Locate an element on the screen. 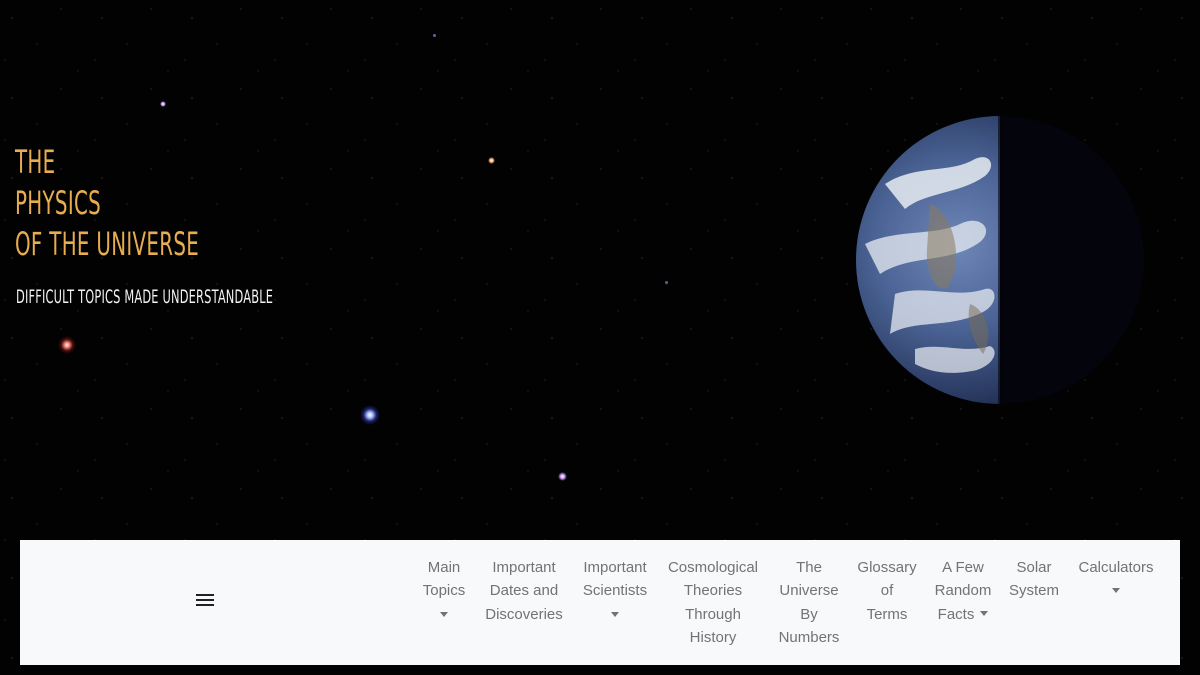  nav-item-label-line: History is located at coordinates (713, 638).